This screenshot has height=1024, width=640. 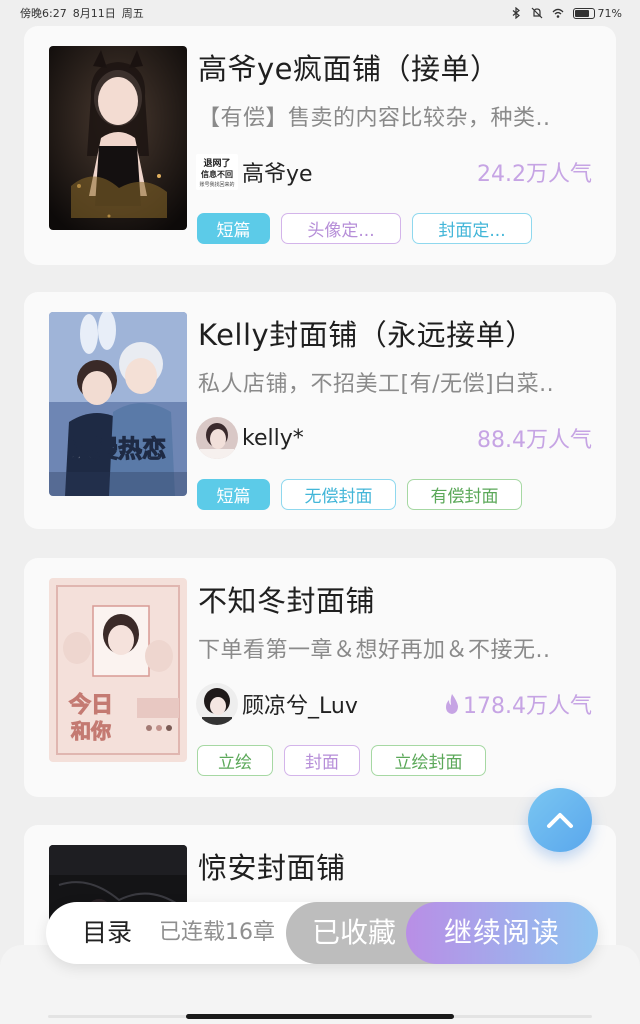 I want to click on svg-text: 和你, so click(x=91, y=731).